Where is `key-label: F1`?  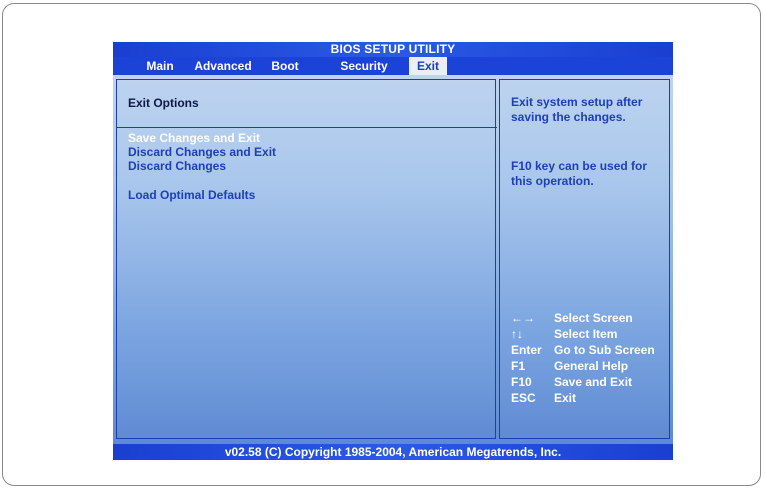
key-label: F1 is located at coordinates (518, 366).